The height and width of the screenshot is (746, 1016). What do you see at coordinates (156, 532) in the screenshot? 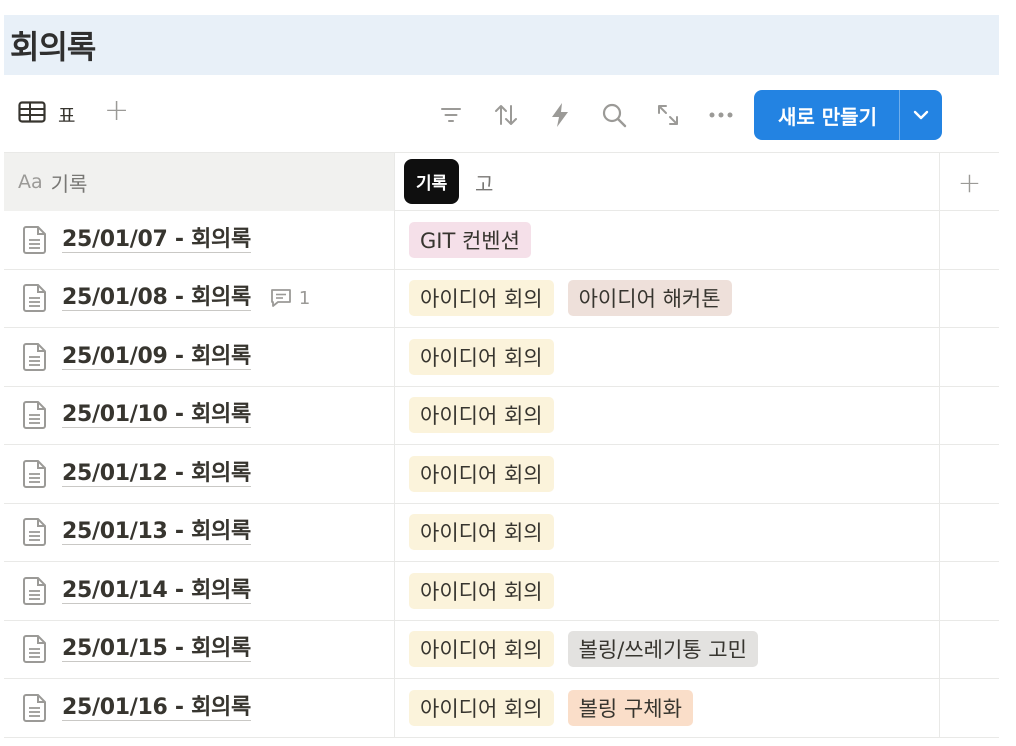
I see `row-title-link: 25/01/13 - 회의록` at bounding box center [156, 532].